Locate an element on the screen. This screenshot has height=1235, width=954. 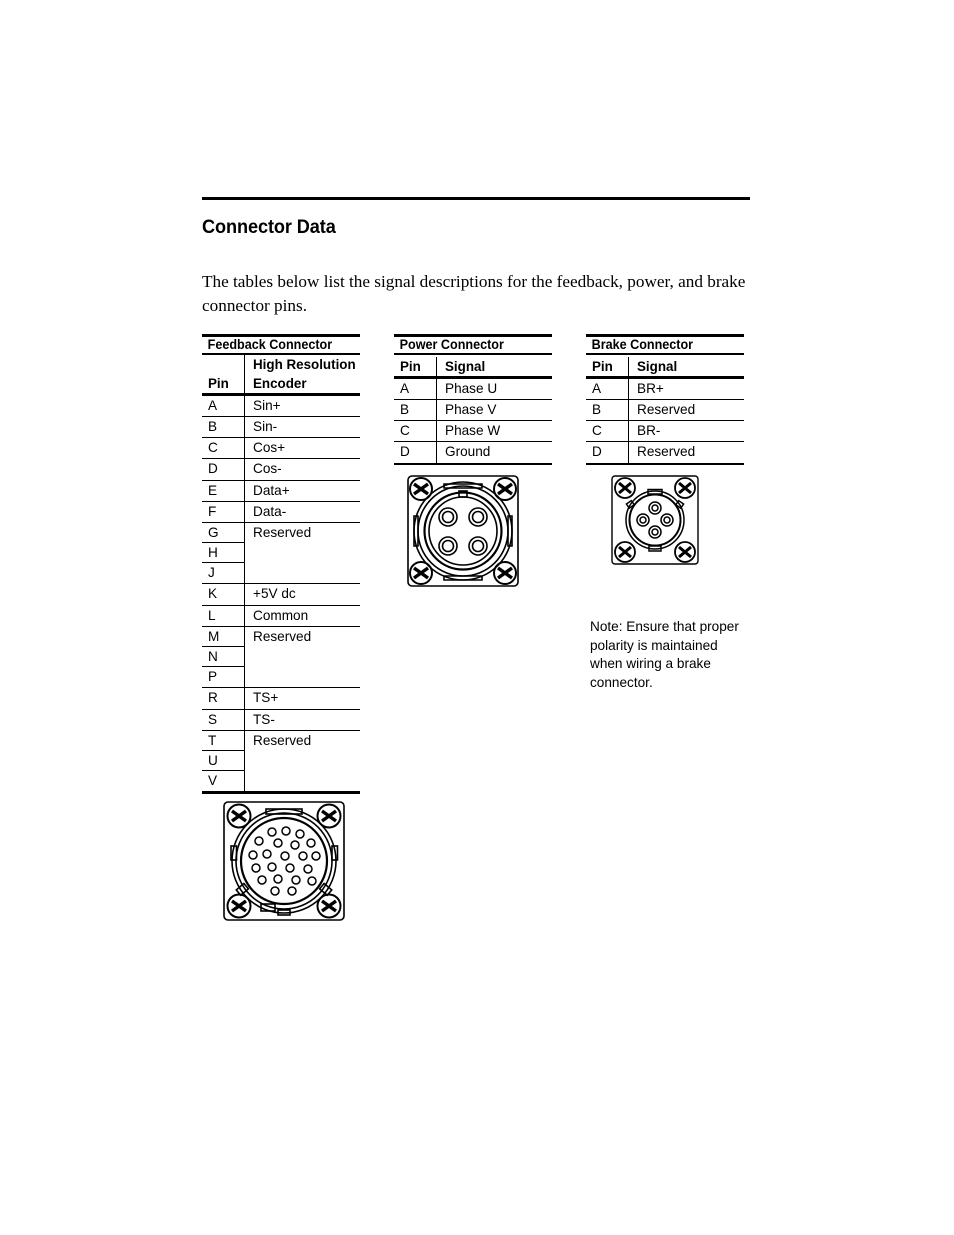
cell-signal: TS+ is located at coordinates (302, 698).